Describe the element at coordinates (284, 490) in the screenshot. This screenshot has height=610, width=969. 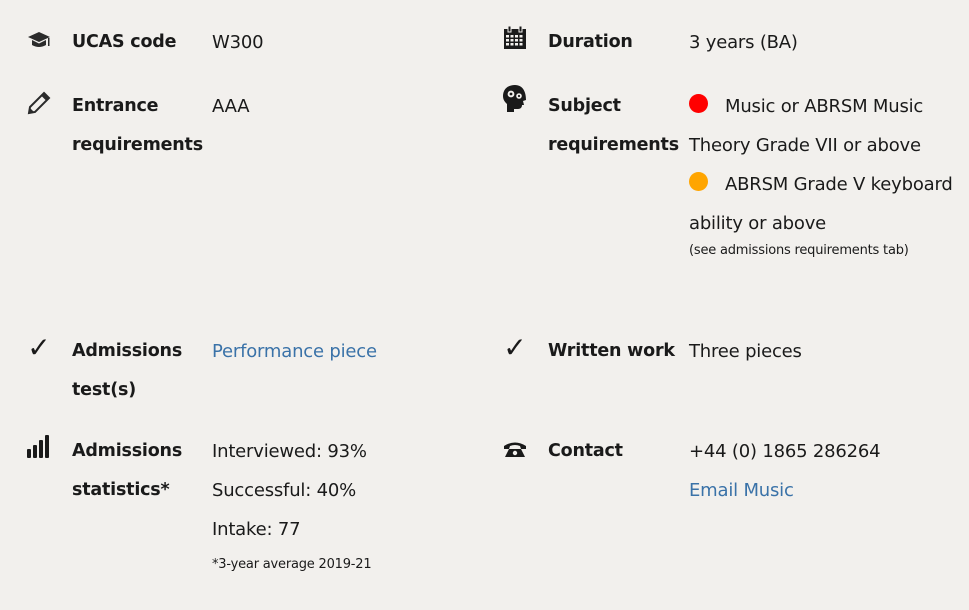
I see `successful-stat: Successful: 40%` at that location.